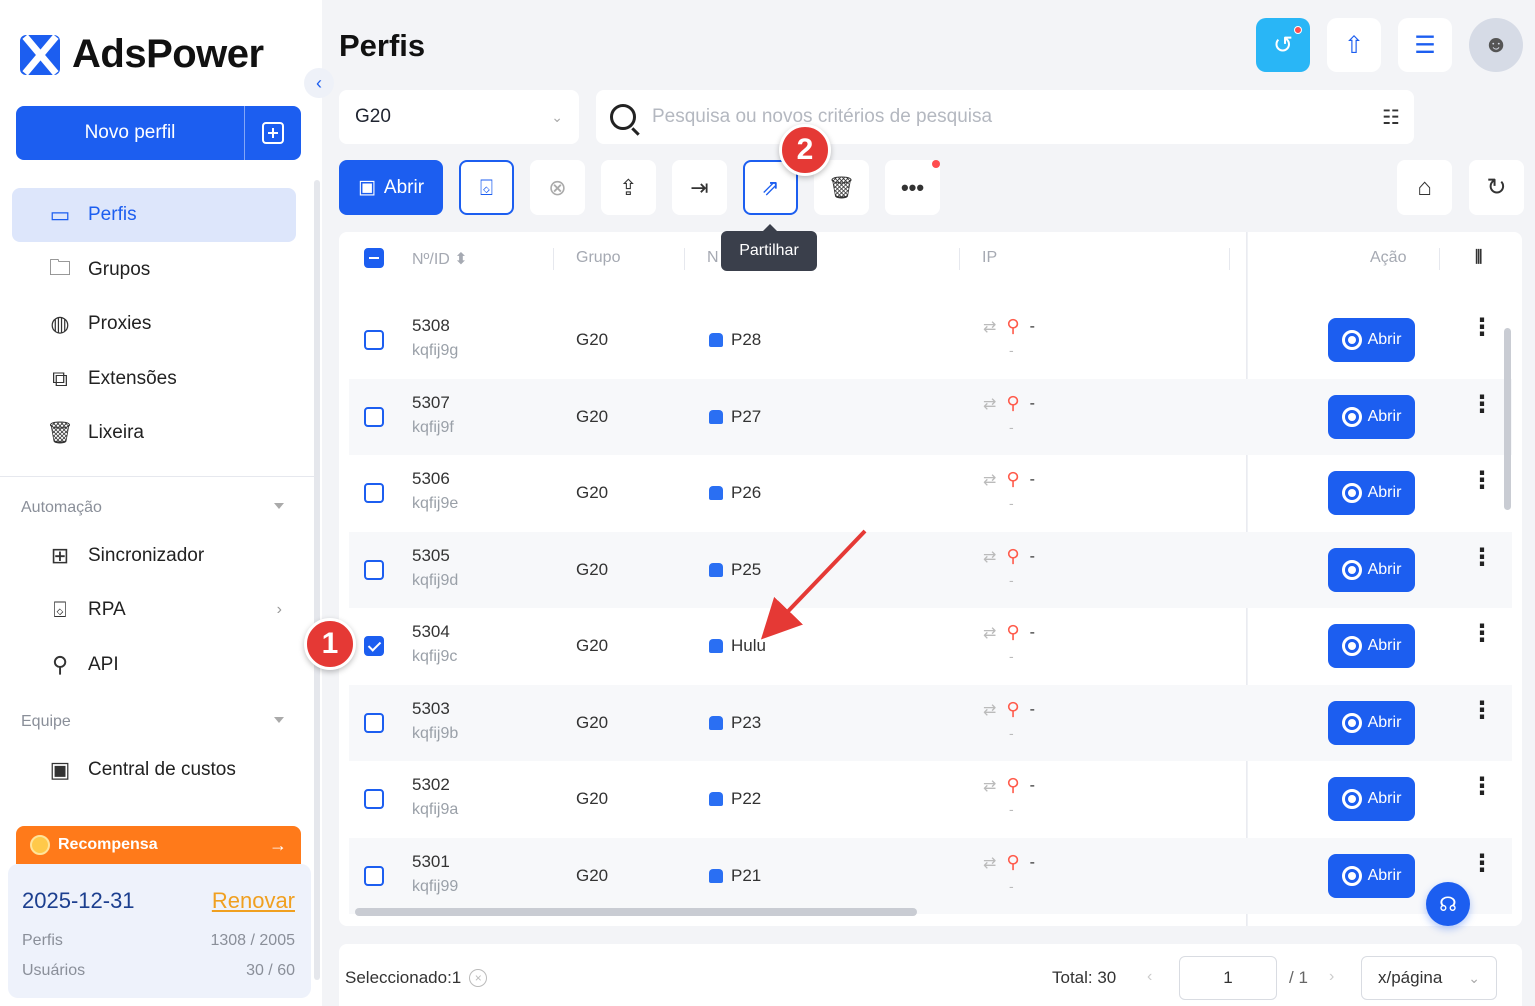 Image resolution: width=1535 pixels, height=1006 pixels. What do you see at coordinates (930, 493) in the screenshot?
I see `table-row: 5306 kqfij9e G20 P26 ⇄ ⚲ - - Abrir ⋮` at bounding box center [930, 493].